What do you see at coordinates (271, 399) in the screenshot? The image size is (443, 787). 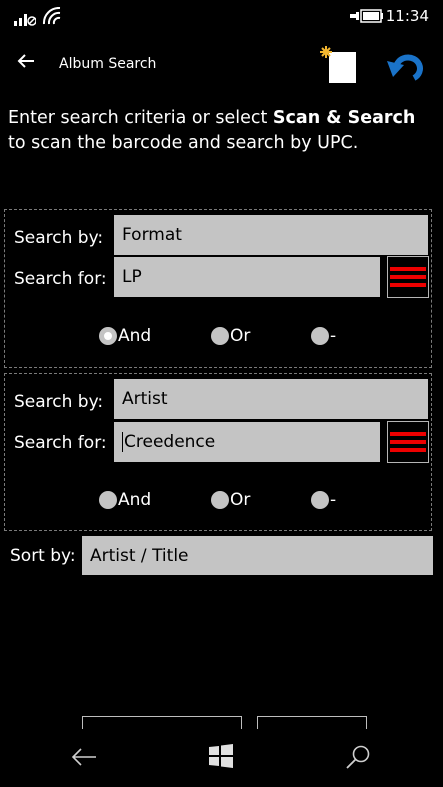 I see `search-by-field: Artist` at bounding box center [271, 399].